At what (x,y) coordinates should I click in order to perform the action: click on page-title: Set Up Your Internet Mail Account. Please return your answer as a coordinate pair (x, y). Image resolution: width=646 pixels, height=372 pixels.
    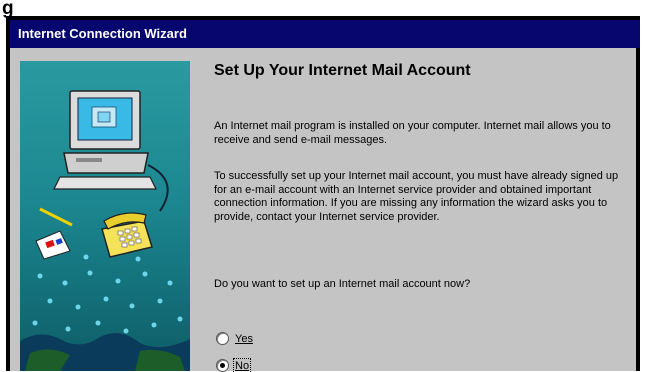
    Looking at the image, I should click on (342, 70).